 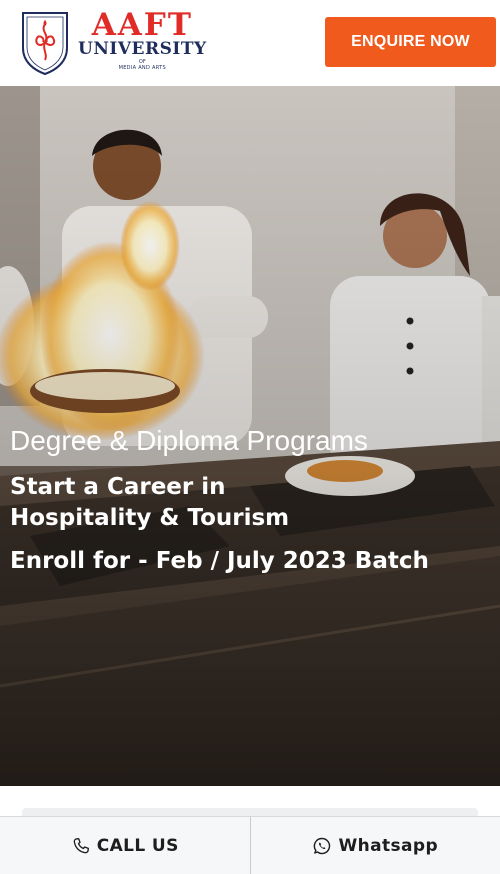 I want to click on aaft-logo: AAFT UNIVERSITY OF MEDIA AND ARTS, so click(x=113, y=43).